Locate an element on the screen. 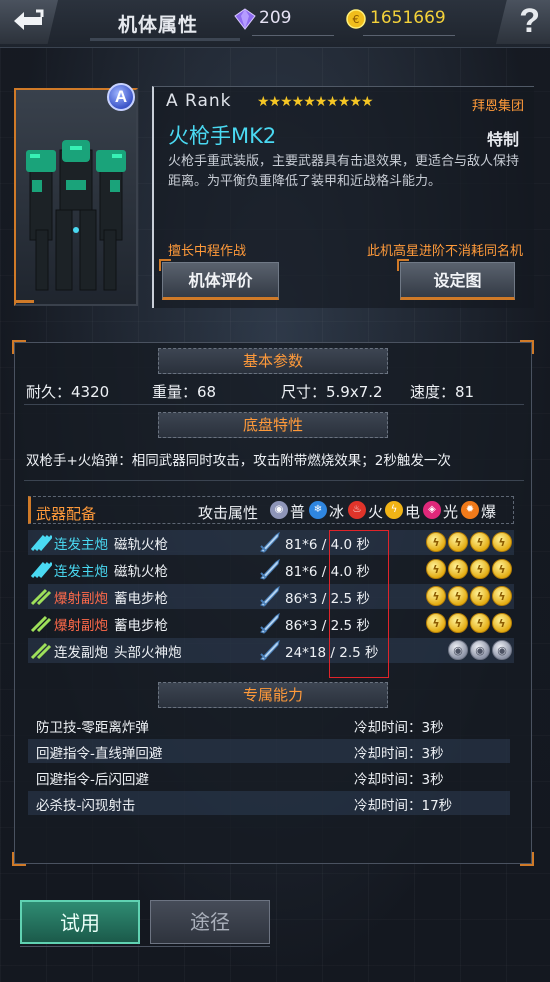 The width and height of the screenshot is (550, 982). faction-label: 拜恩集团 is located at coordinates (497, 106).